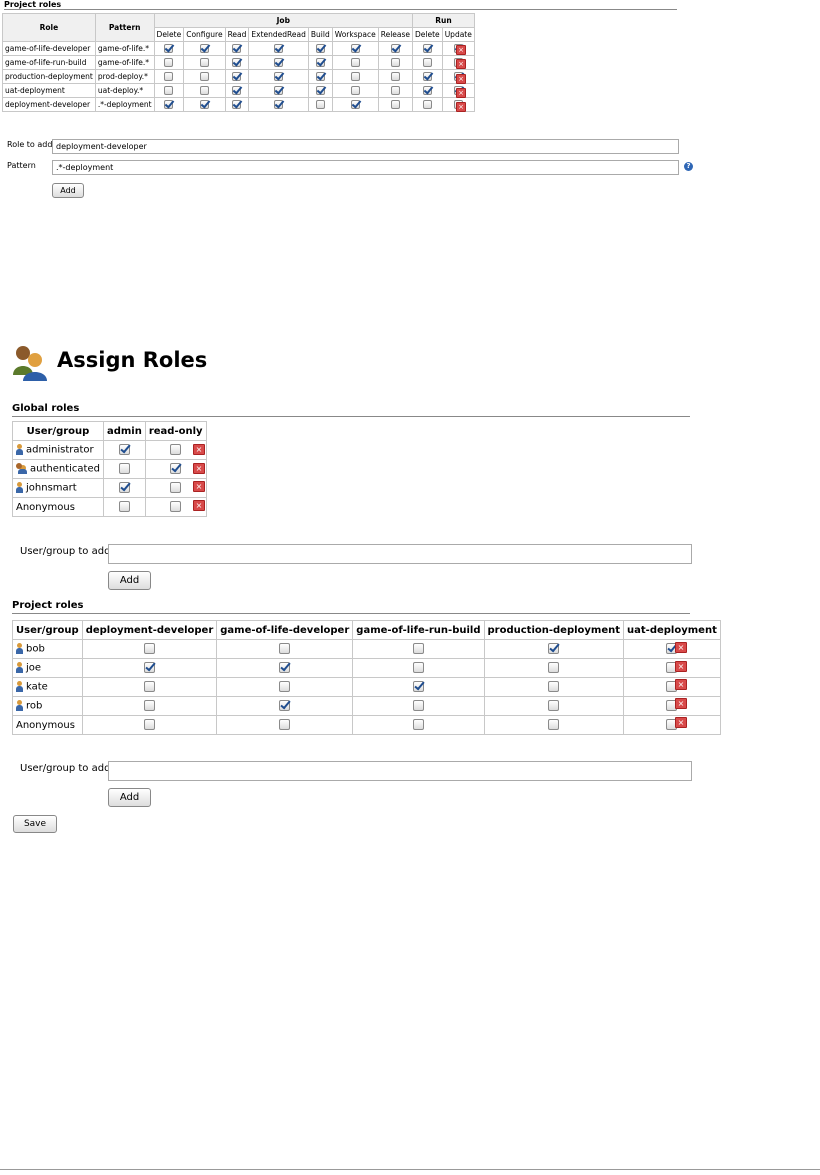 The image size is (820, 1175). I want to click on pattern-input: .*-deployment, so click(365, 167).